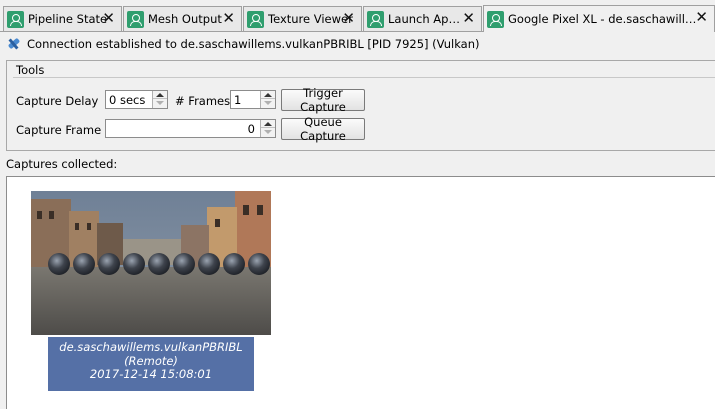 The width and height of the screenshot is (715, 409). Describe the element at coordinates (127, 100) in the screenshot. I see `capture-delay-value: 0 secs` at that location.